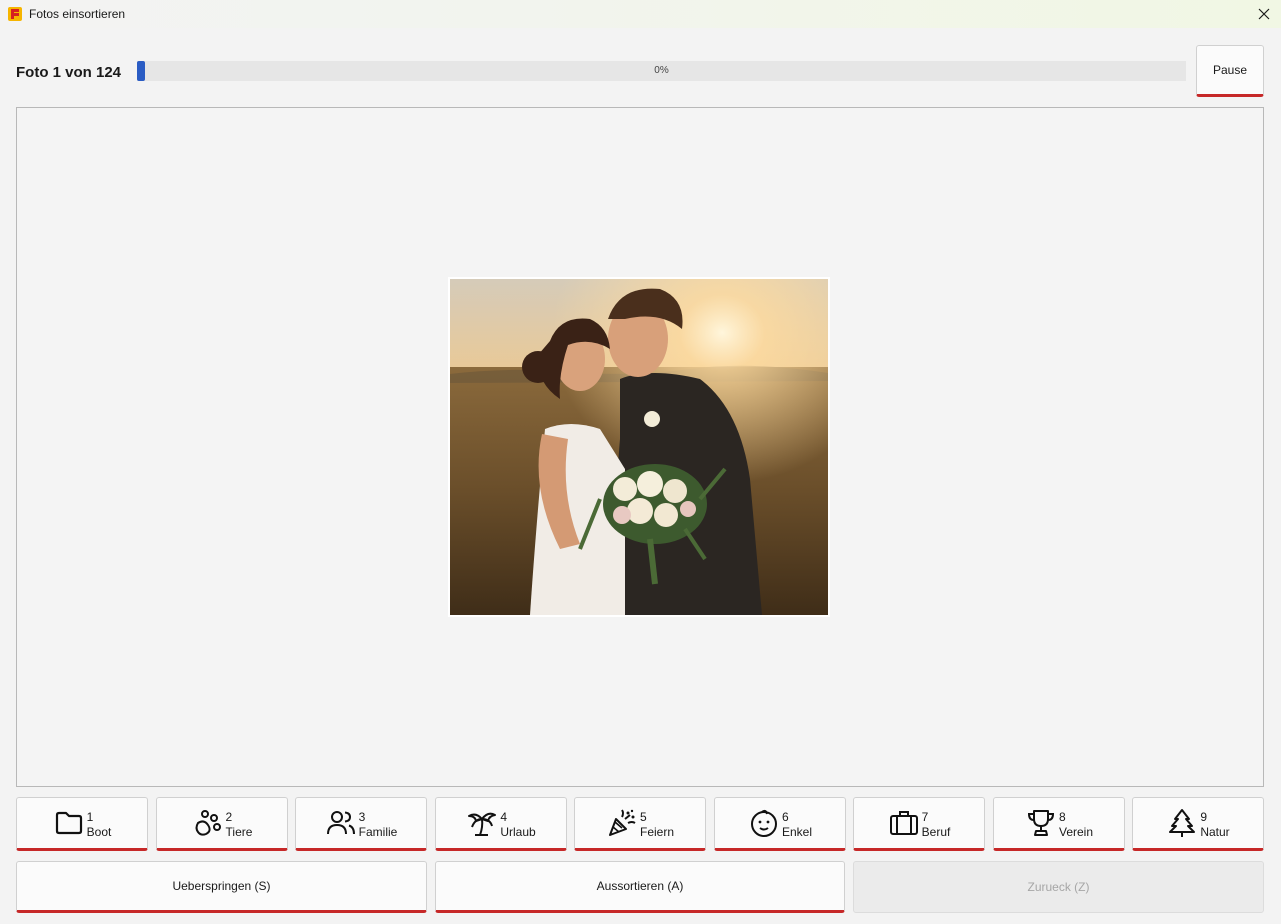  What do you see at coordinates (1230, 71) in the screenshot?
I see `pause-button: Pause` at bounding box center [1230, 71].